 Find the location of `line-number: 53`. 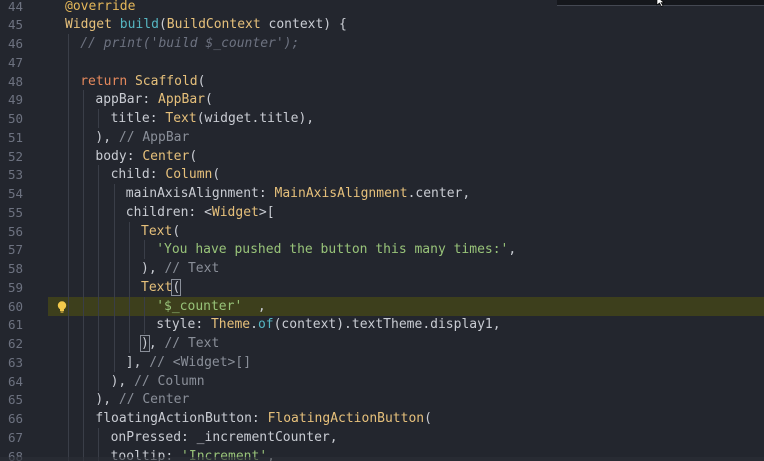

line-number: 53 is located at coordinates (11, 174).